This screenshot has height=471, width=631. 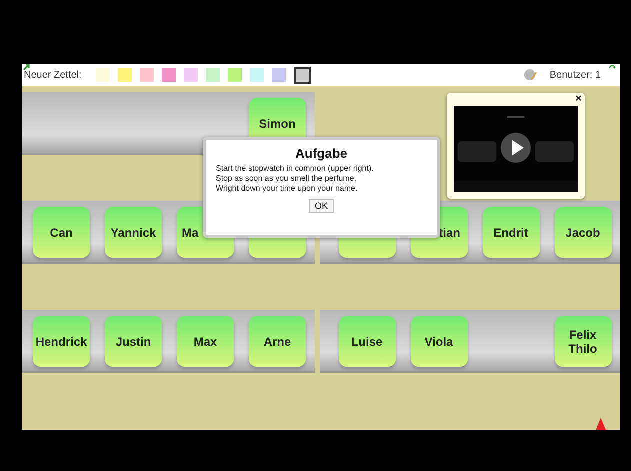 What do you see at coordinates (583, 232) in the screenshot?
I see `name-card: Jacob` at bounding box center [583, 232].